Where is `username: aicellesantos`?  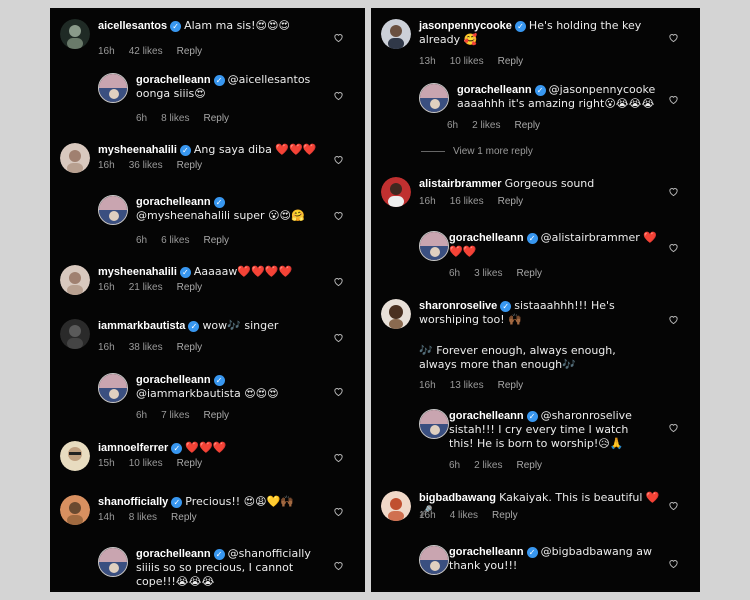 username: aicellesantos is located at coordinates (132, 26).